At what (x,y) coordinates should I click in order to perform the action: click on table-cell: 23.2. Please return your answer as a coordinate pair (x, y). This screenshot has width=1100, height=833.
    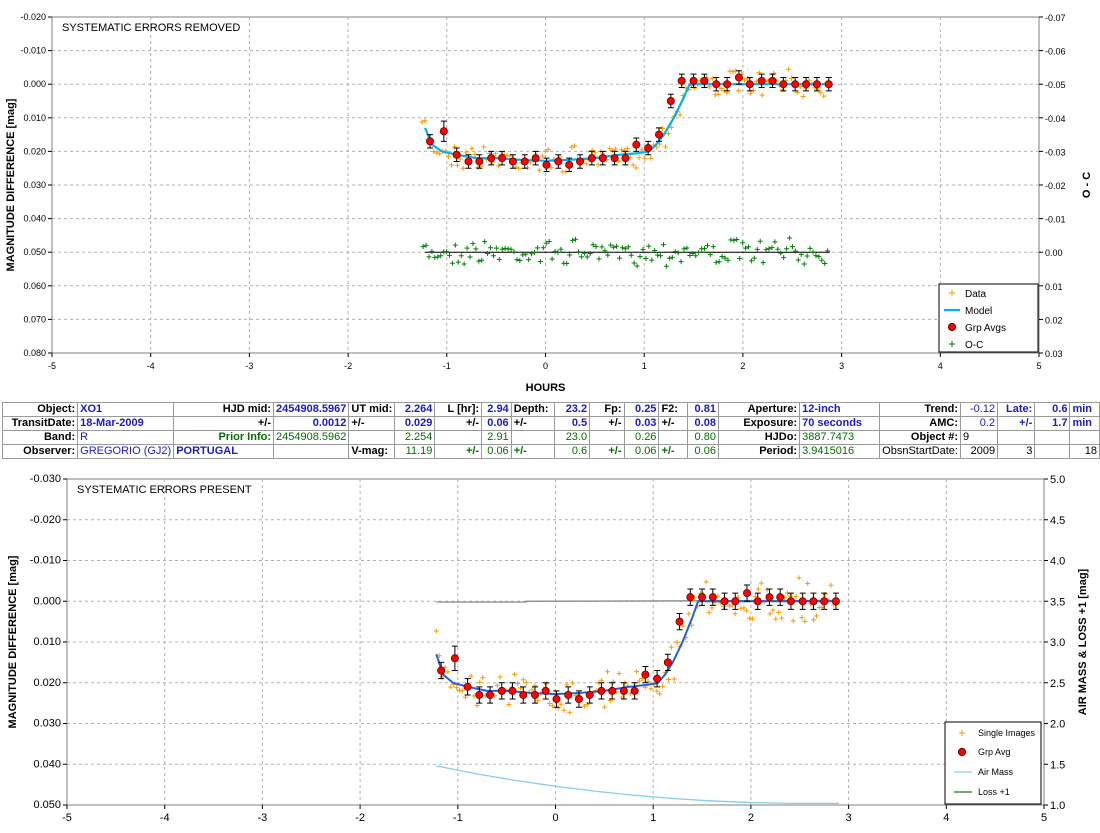
    Looking at the image, I should click on (572, 409).